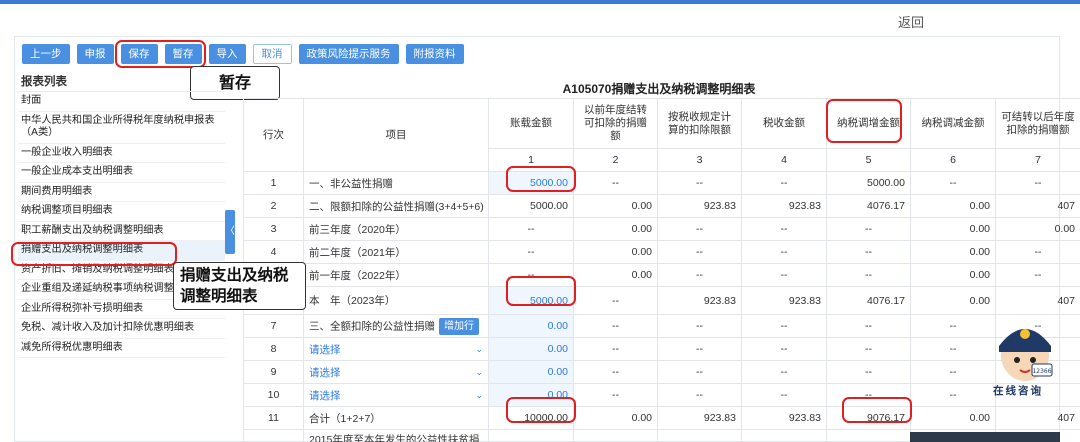  Describe the element at coordinates (396, 206) in the screenshot. I see `row-item: 二、限额扣除的公益性捐赠(3+4+5+6)` at that location.